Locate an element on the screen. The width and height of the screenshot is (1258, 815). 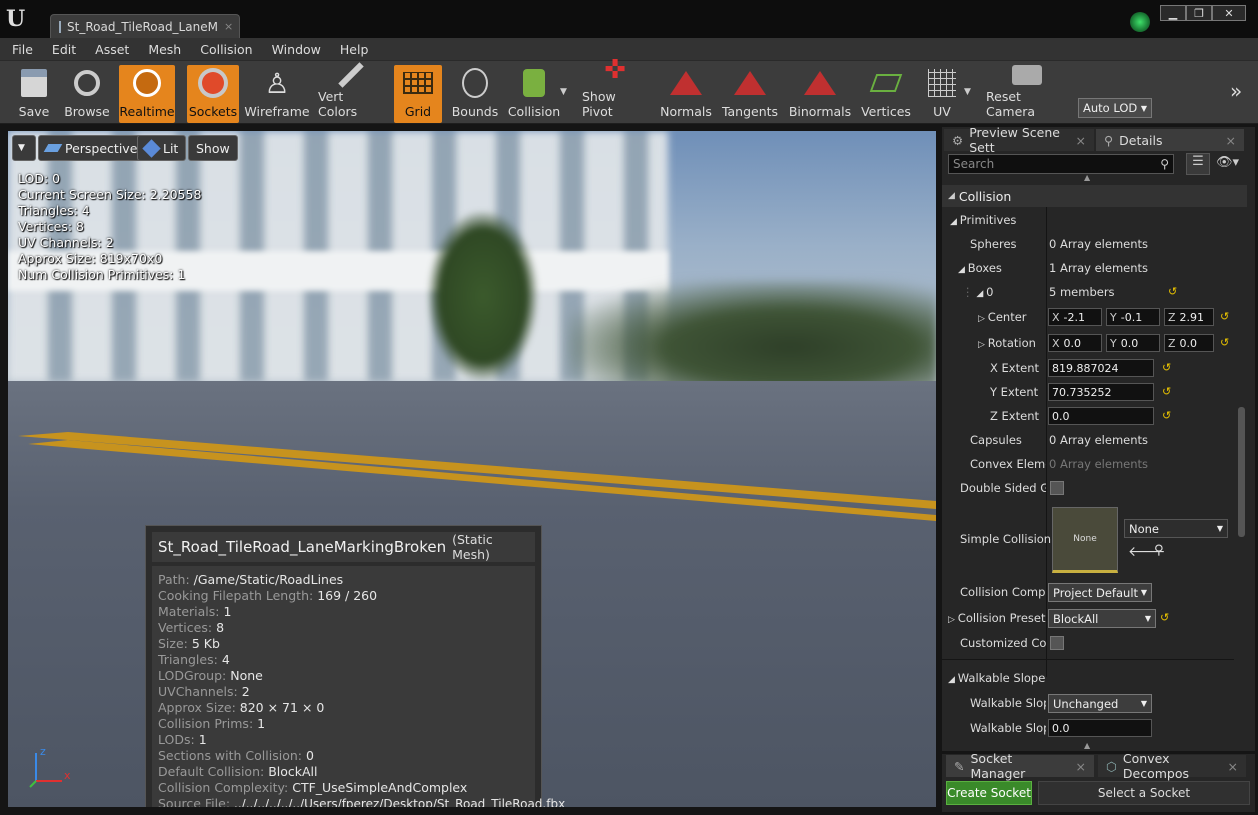
walkable-slope-angle-field: 0.0 is located at coordinates (1100, 728).